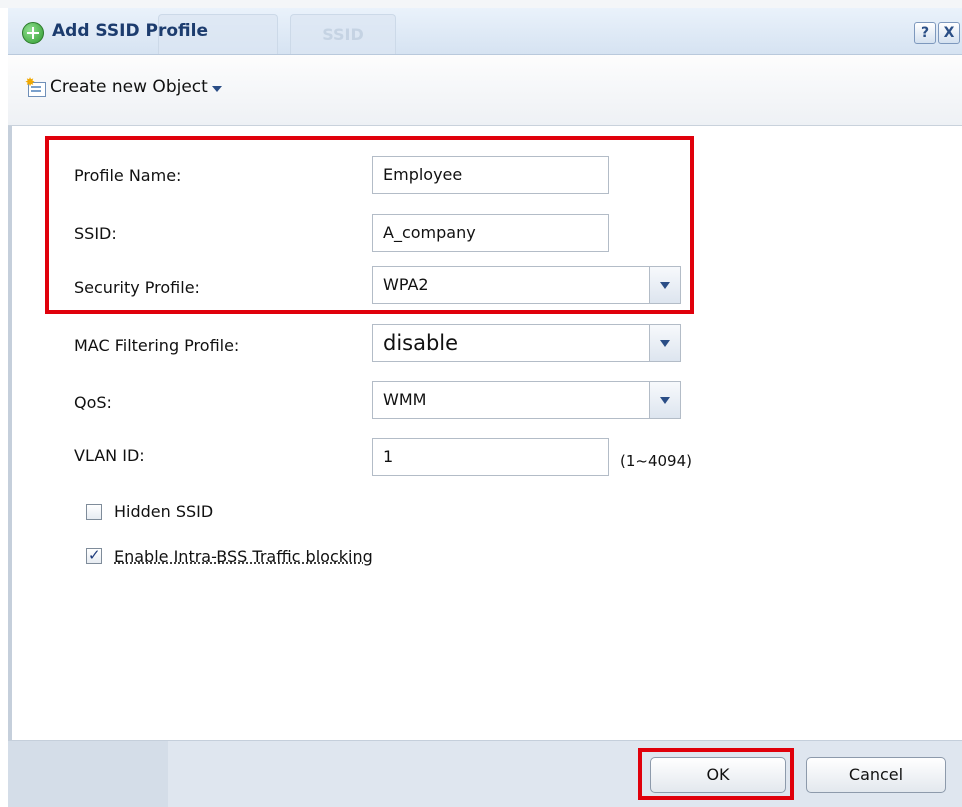 This screenshot has height=807, width=962. What do you see at coordinates (109, 455) in the screenshot?
I see `vlan-id-label: VLAN ID:` at bounding box center [109, 455].